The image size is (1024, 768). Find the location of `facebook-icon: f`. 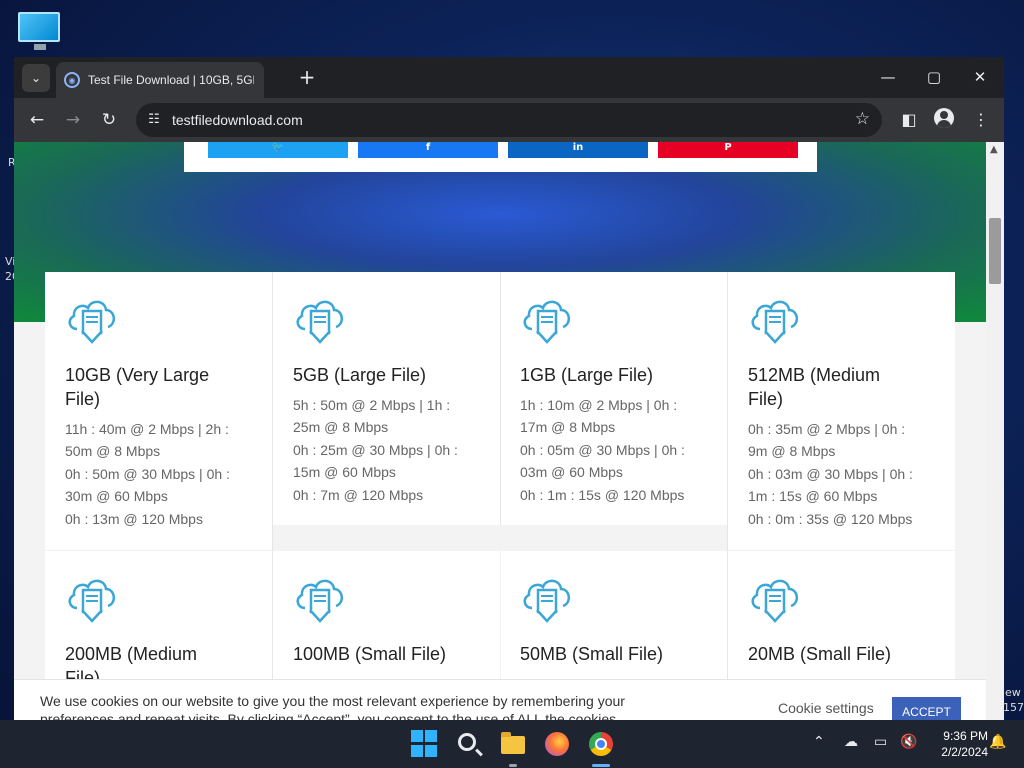

facebook-icon: f is located at coordinates (428, 147).